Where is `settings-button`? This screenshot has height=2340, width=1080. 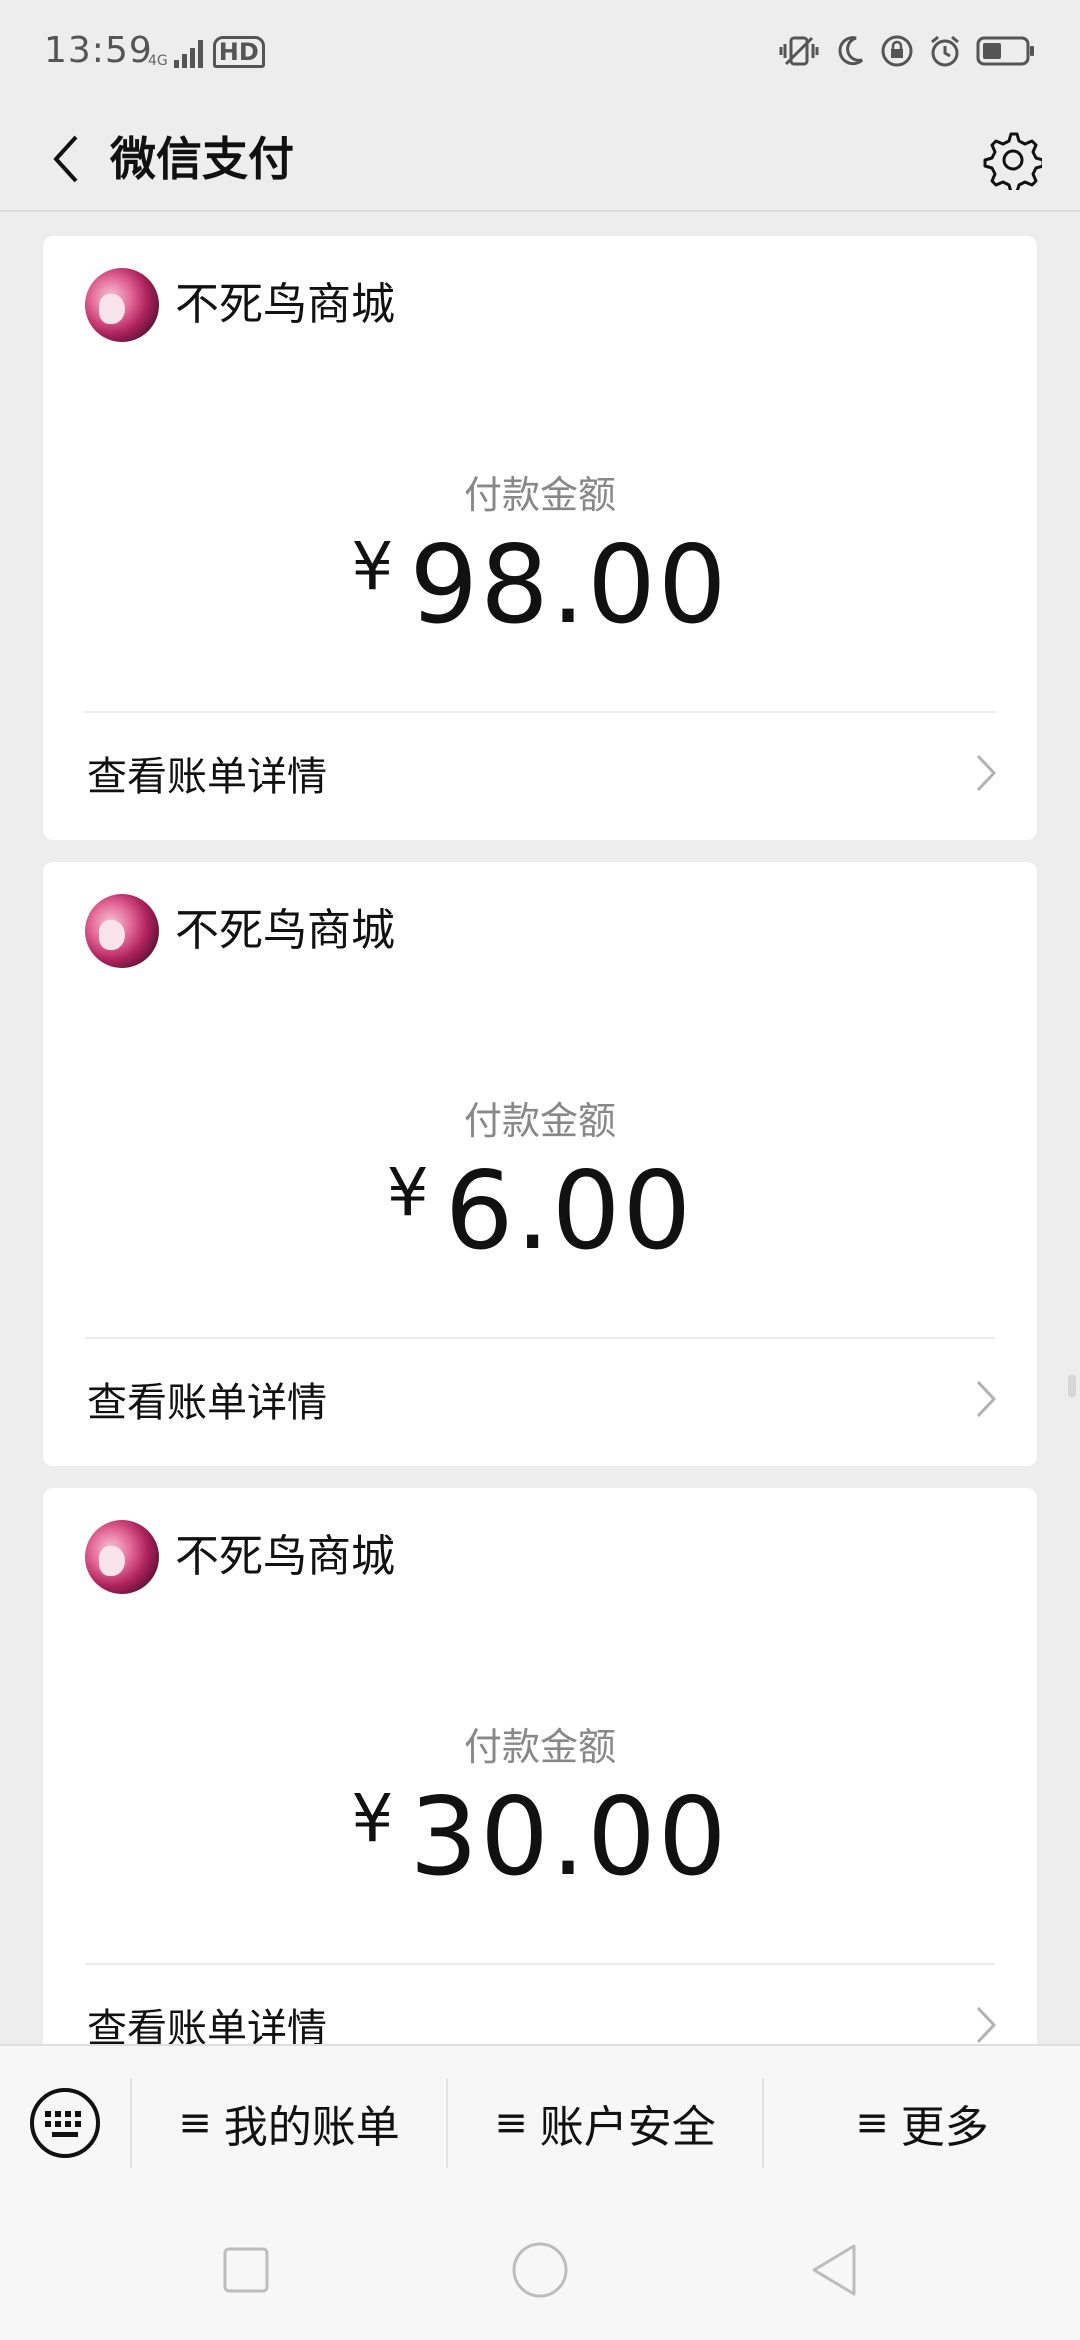
settings-button is located at coordinates (1012, 160).